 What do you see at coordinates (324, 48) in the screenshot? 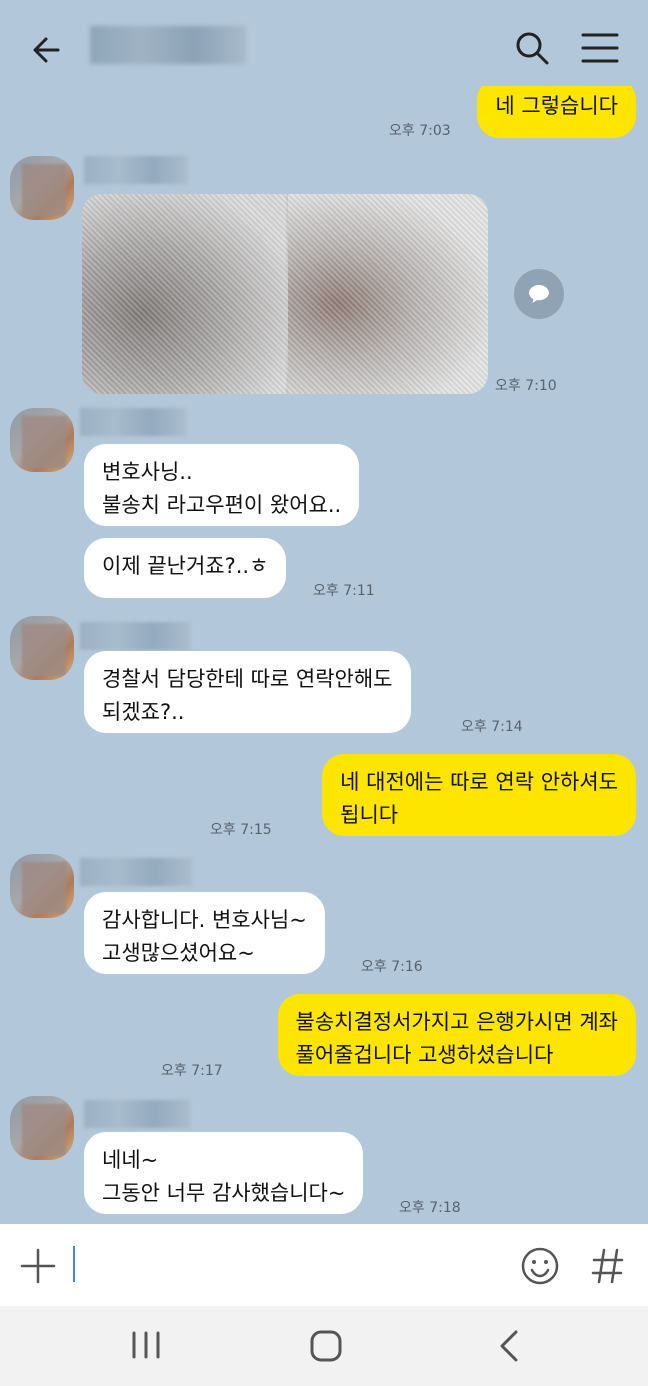
I see `chat-header` at bounding box center [324, 48].